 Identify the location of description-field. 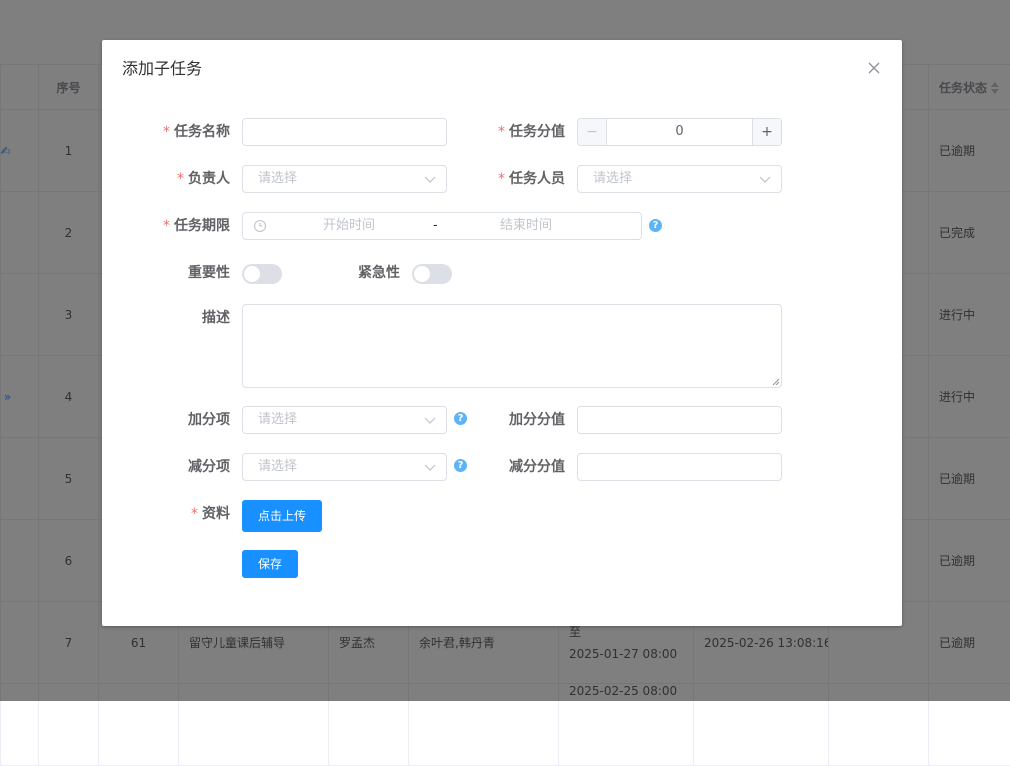
(512, 346).